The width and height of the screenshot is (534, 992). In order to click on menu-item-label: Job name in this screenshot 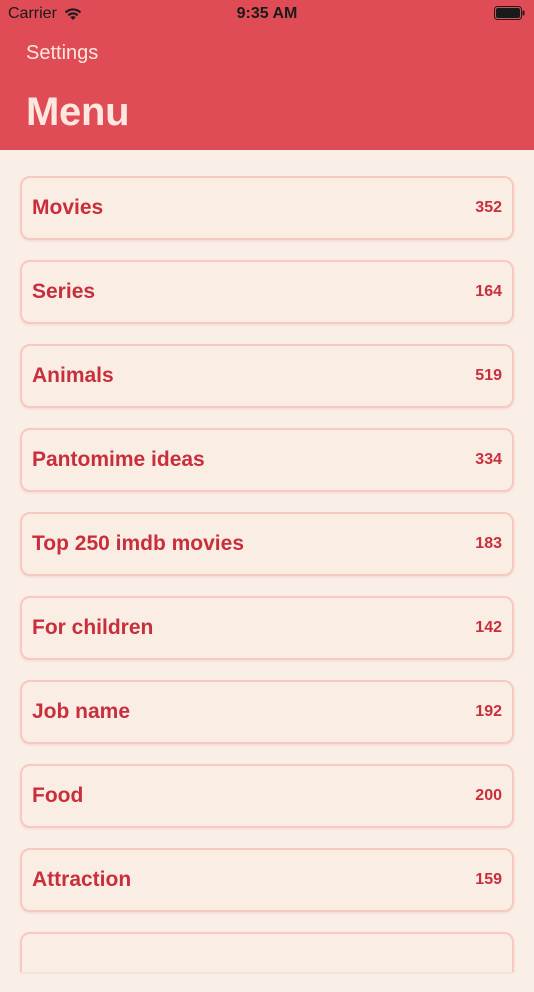, I will do `click(81, 711)`.